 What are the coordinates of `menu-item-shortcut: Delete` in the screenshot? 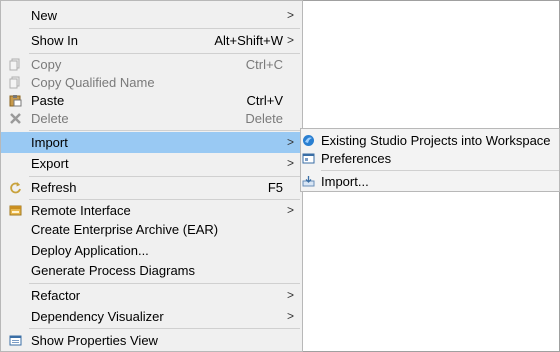 It's located at (264, 118).